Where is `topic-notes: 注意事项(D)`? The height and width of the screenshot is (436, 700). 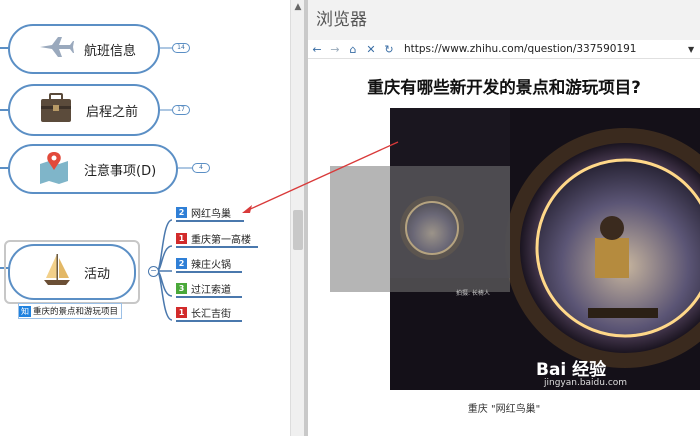
topic-notes: 注意事项(D) is located at coordinates (93, 169).